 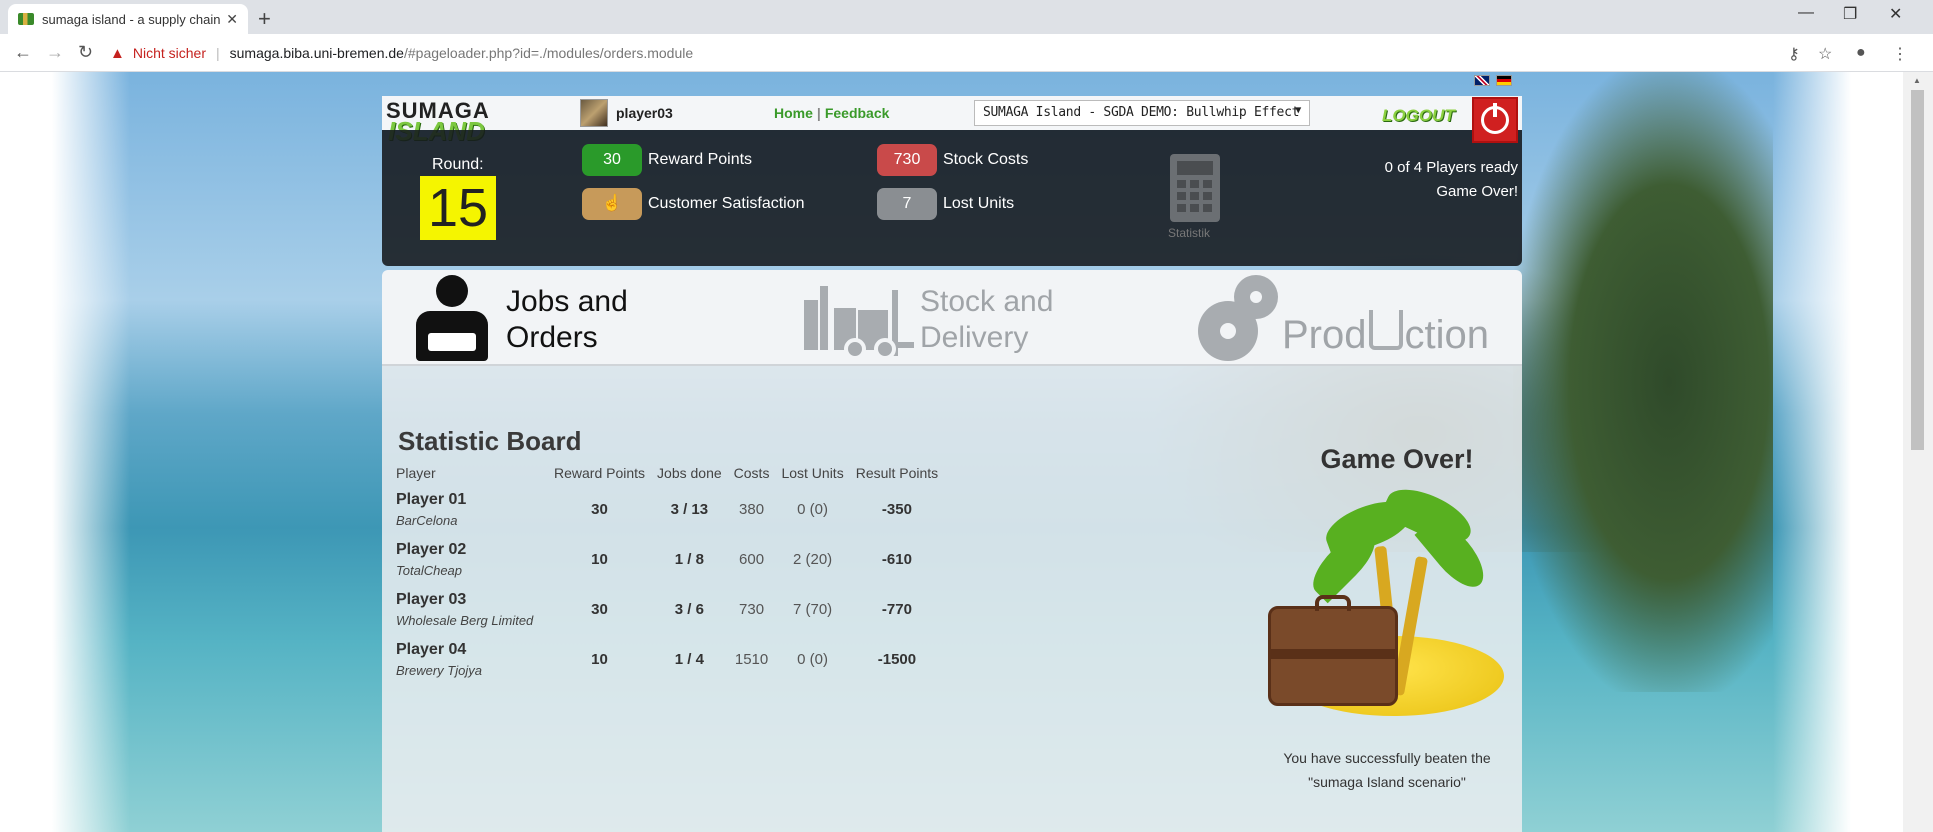 I want to click on result-cell: -610, so click(x=896, y=559).